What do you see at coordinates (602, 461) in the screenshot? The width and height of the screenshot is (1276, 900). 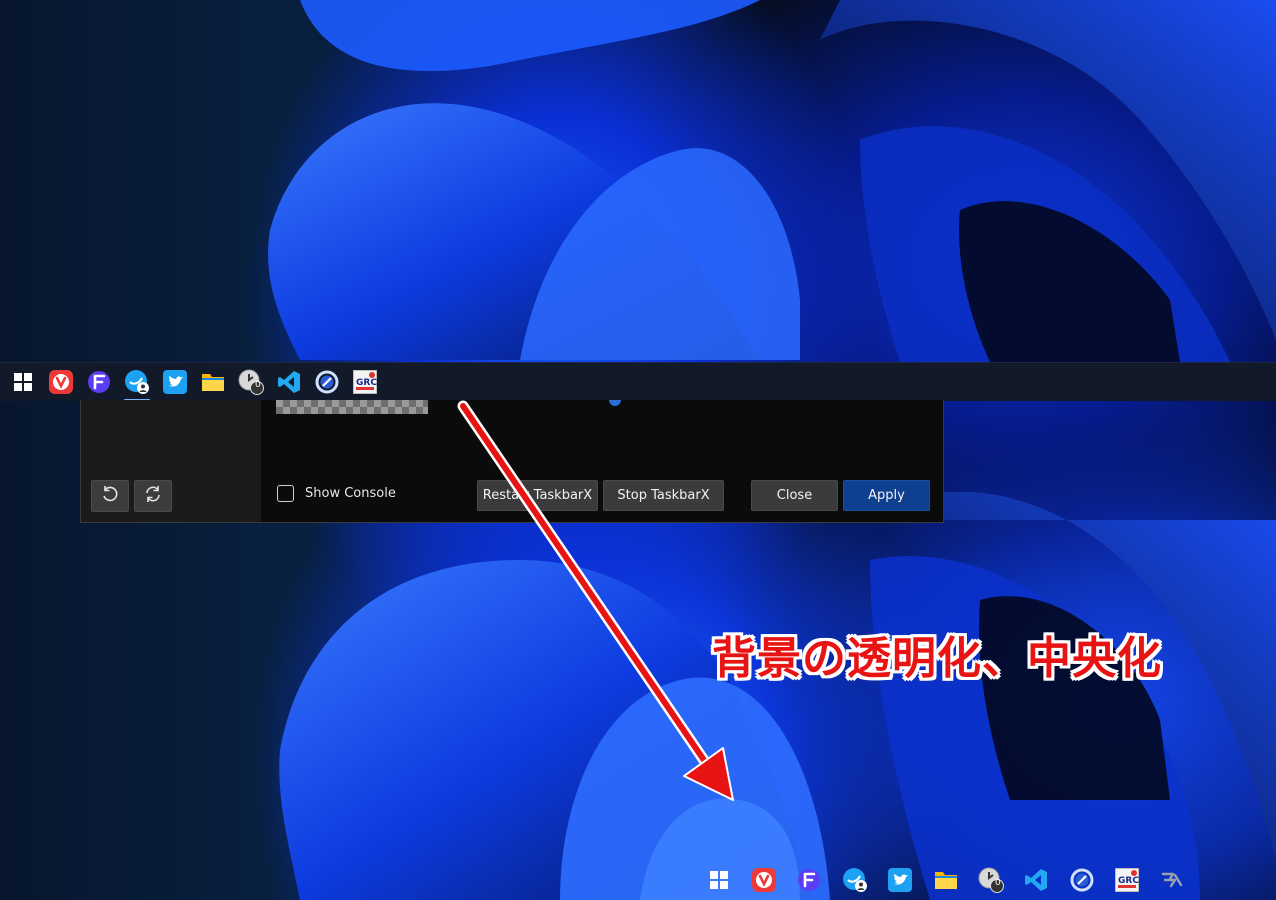 I see `config-main-panel` at bounding box center [602, 461].